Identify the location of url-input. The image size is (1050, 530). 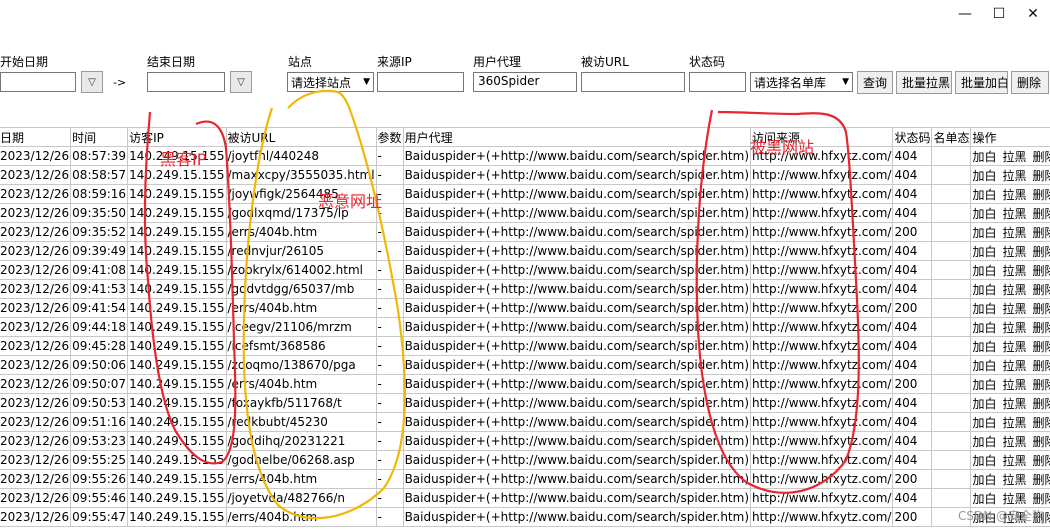
(633, 82).